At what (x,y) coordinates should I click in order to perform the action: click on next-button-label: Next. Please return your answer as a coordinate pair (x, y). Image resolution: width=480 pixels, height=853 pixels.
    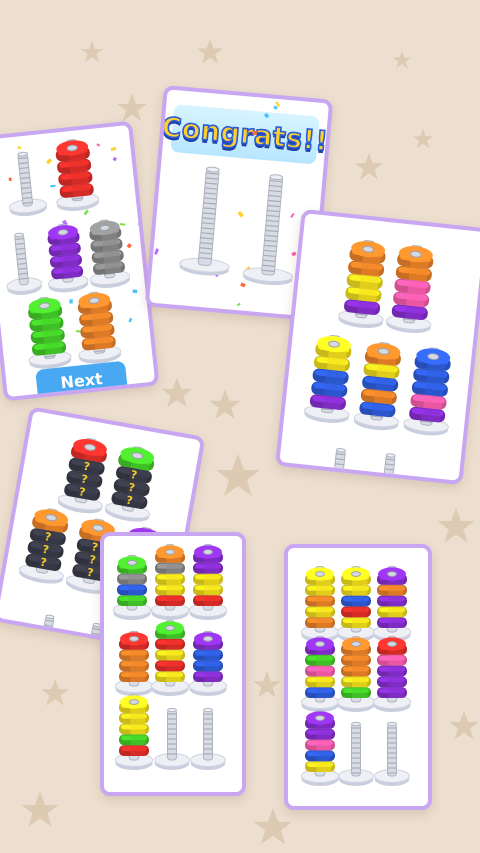
    Looking at the image, I should click on (81, 381).